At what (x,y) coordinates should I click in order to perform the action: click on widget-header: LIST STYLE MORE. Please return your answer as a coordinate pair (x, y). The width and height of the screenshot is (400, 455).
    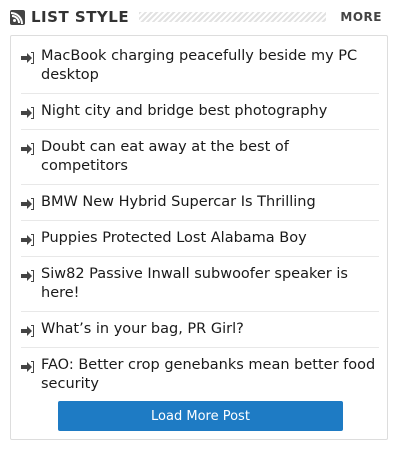
    Looking at the image, I should click on (196, 17).